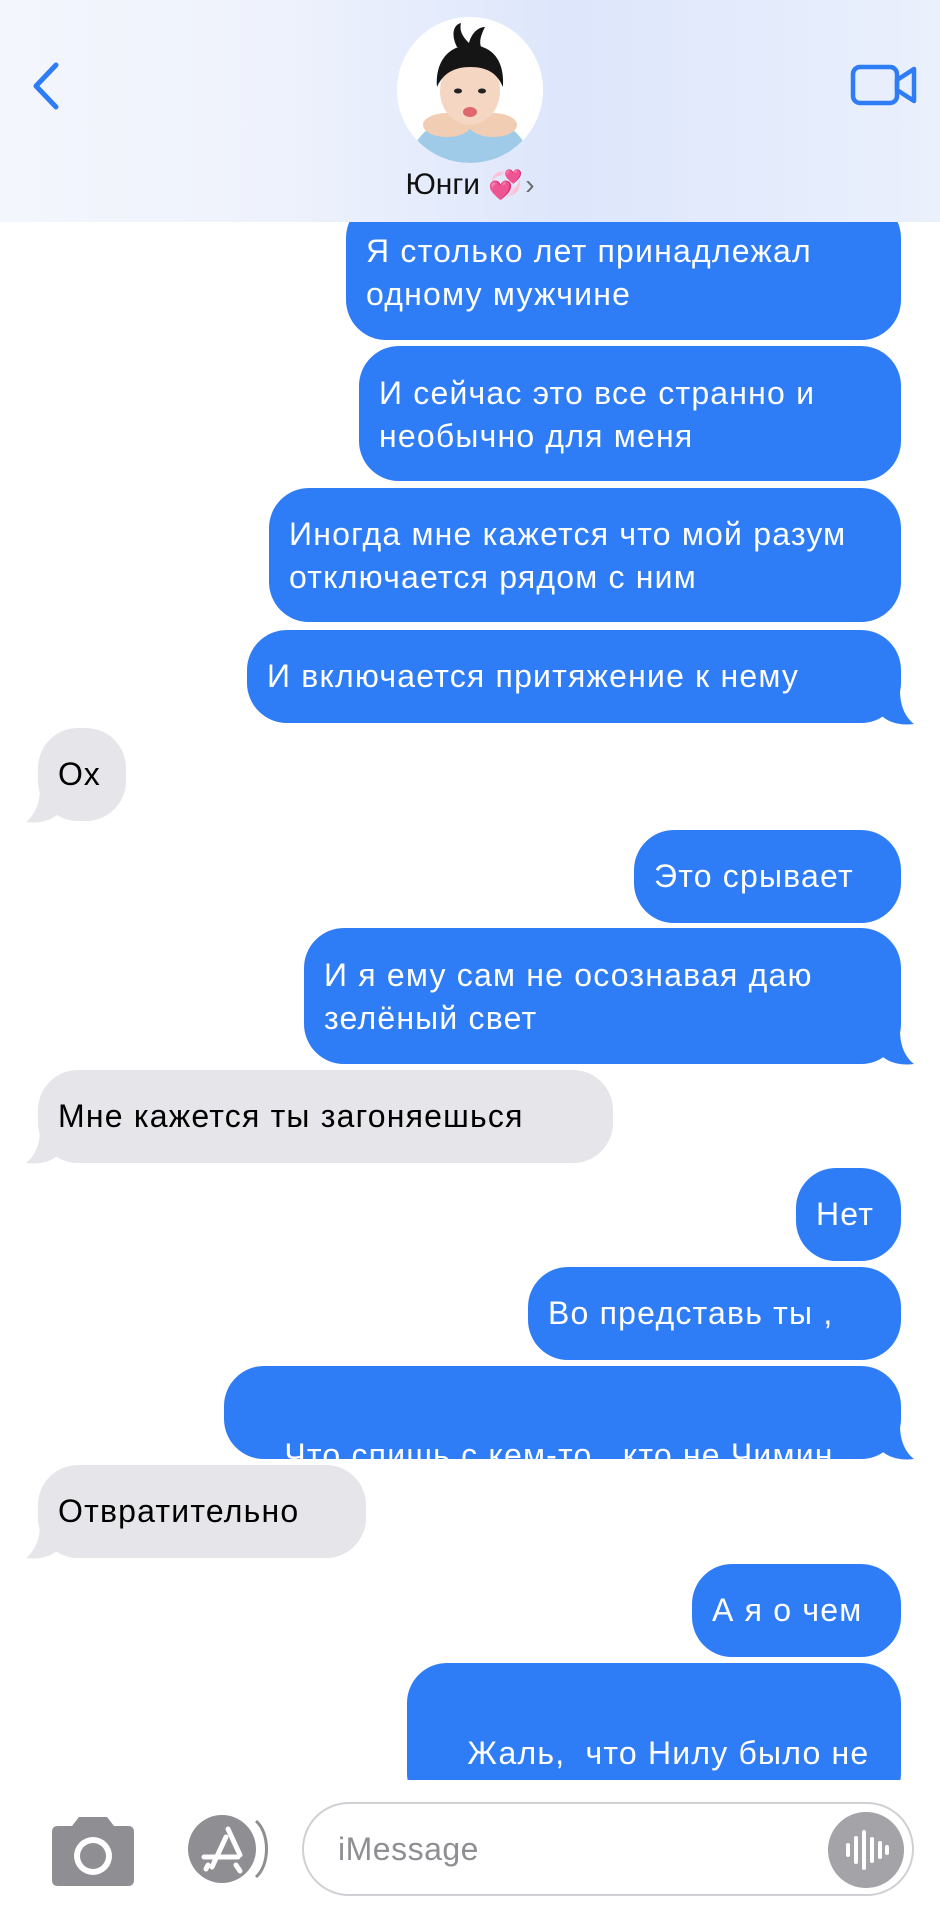 This screenshot has height=1920, width=940. What do you see at coordinates (884, 85) in the screenshot?
I see `video-camera-icon` at bounding box center [884, 85].